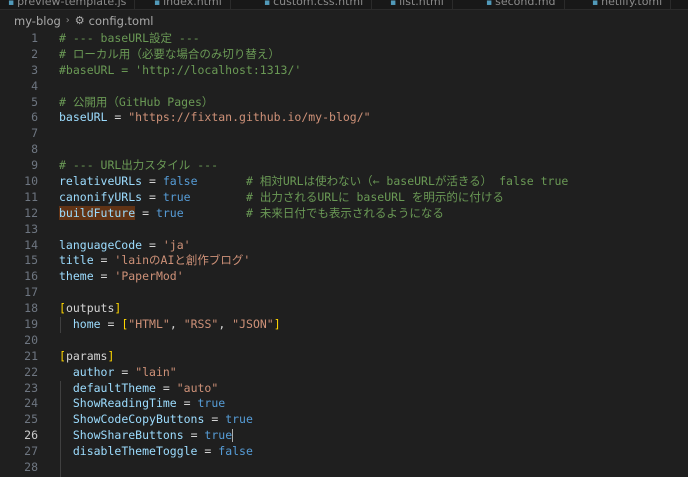 The width and height of the screenshot is (688, 477). Describe the element at coordinates (79, 20) in the screenshot. I see `gear-icon: ⚙` at that location.